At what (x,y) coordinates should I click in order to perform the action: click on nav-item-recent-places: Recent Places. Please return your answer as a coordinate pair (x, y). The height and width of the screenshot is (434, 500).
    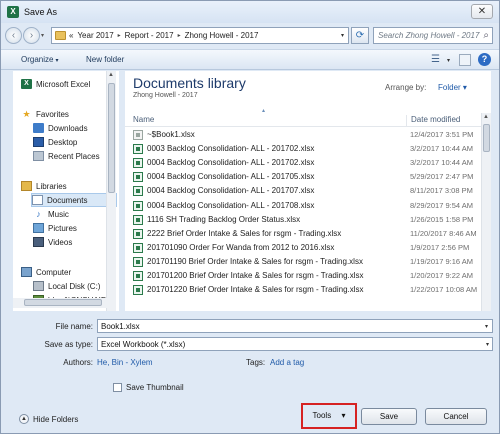
    Looking at the image, I should click on (66, 156).